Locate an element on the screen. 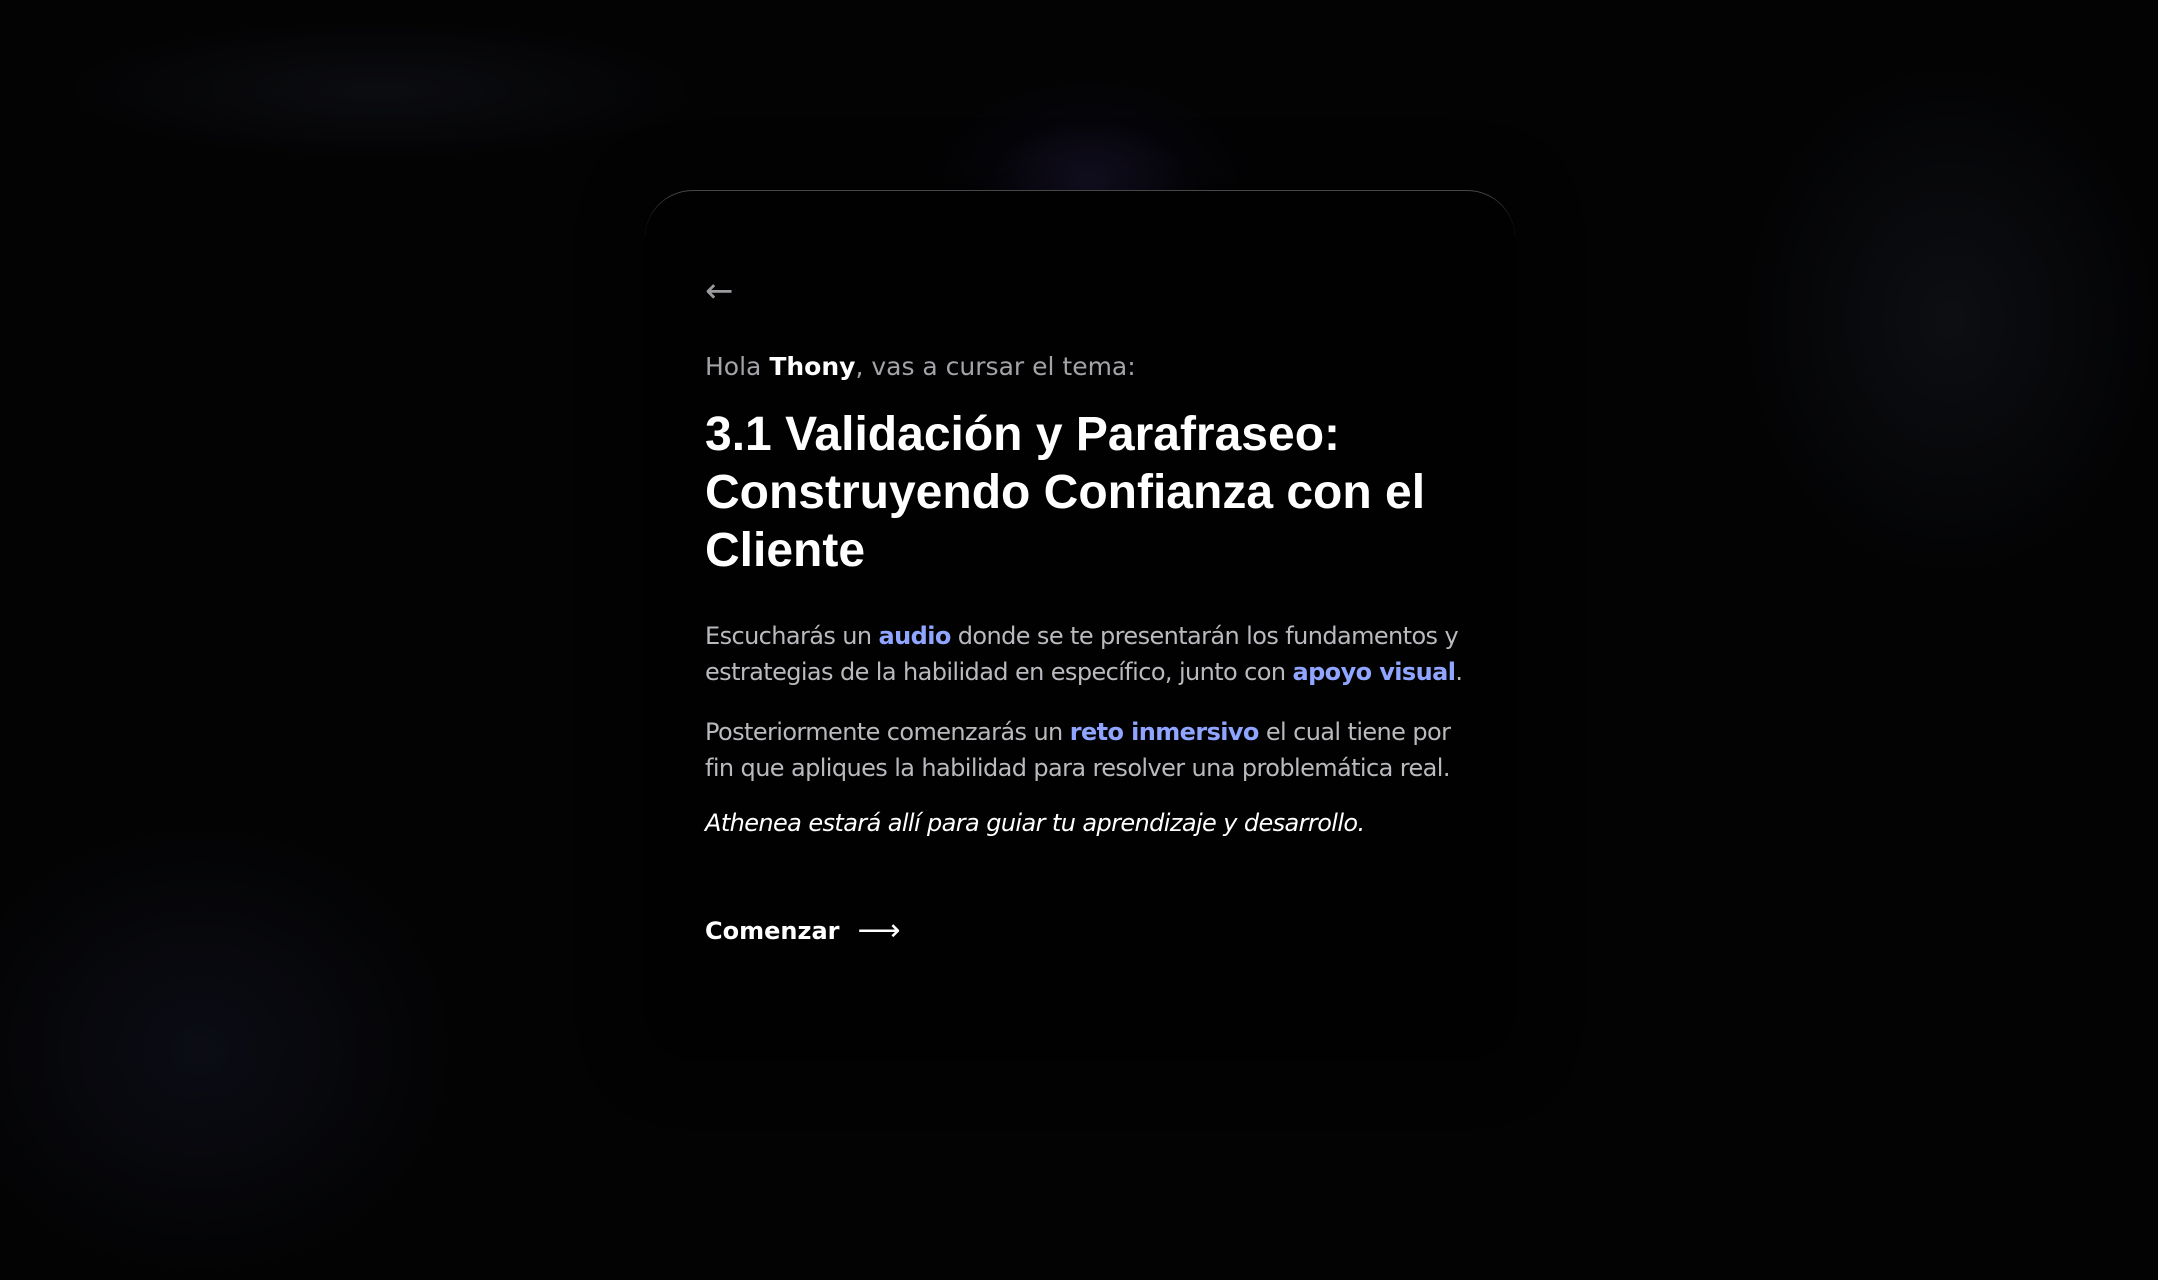 Image resolution: width=2158 pixels, height=1280 pixels. arrow-right-icon: ⟶ is located at coordinates (879, 930).